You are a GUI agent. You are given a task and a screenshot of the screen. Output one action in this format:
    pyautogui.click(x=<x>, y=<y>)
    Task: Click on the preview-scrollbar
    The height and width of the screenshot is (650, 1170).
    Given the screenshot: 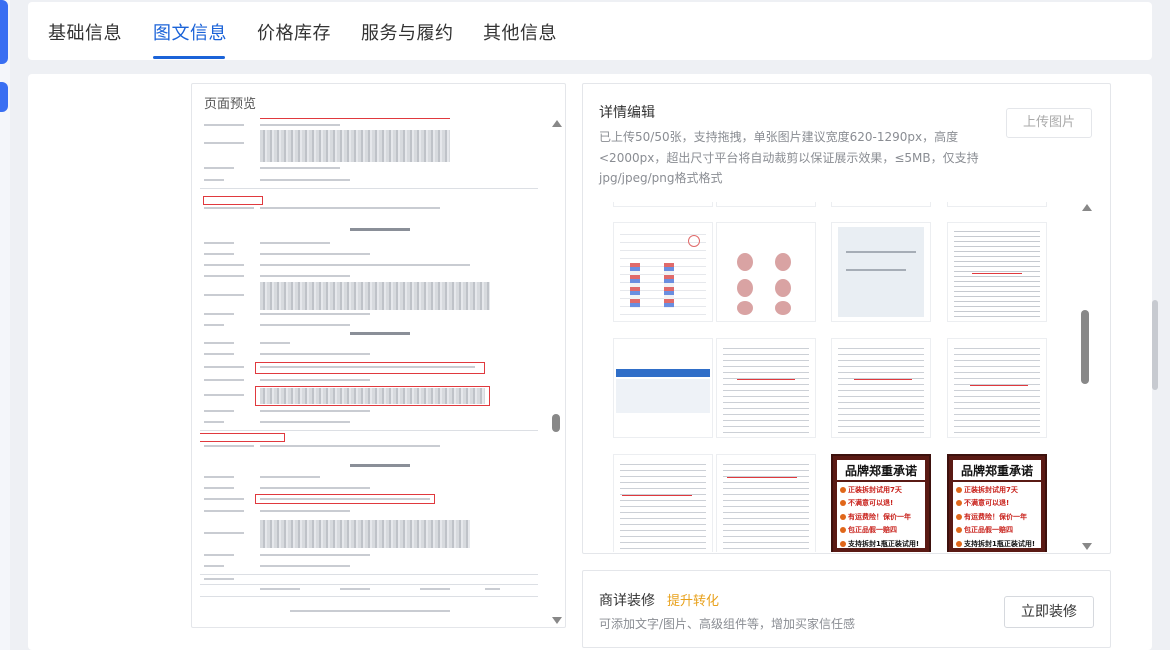 What is the action you would take?
    pyautogui.click(x=557, y=370)
    